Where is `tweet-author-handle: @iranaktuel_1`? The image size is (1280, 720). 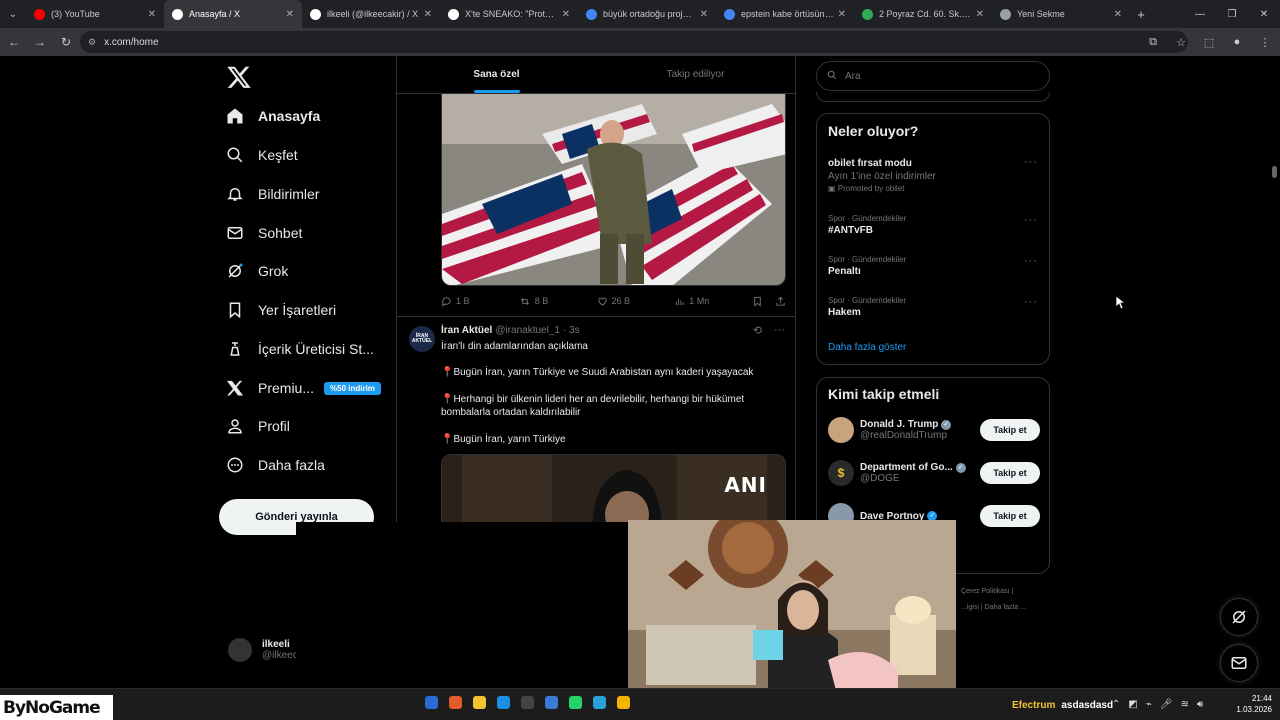 tweet-author-handle: @iranaktuel_1 is located at coordinates (527, 330).